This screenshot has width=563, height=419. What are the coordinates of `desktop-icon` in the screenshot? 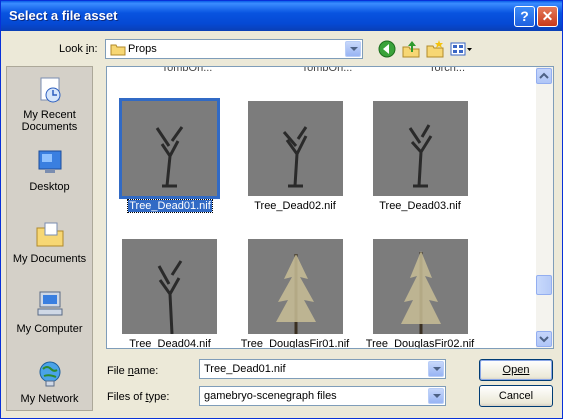 It's located at (50, 161).